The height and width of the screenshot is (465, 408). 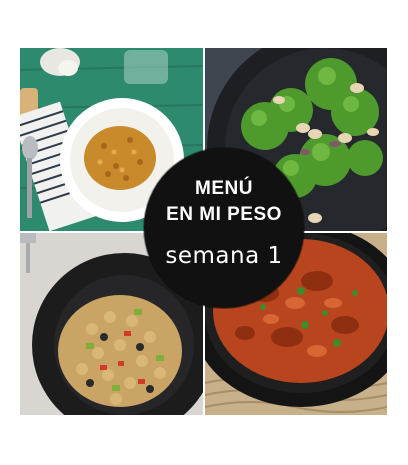 What do you see at coordinates (224, 228) in the screenshot?
I see `menu-week-badge: MENÚ EN MI PESO semana 1` at bounding box center [224, 228].